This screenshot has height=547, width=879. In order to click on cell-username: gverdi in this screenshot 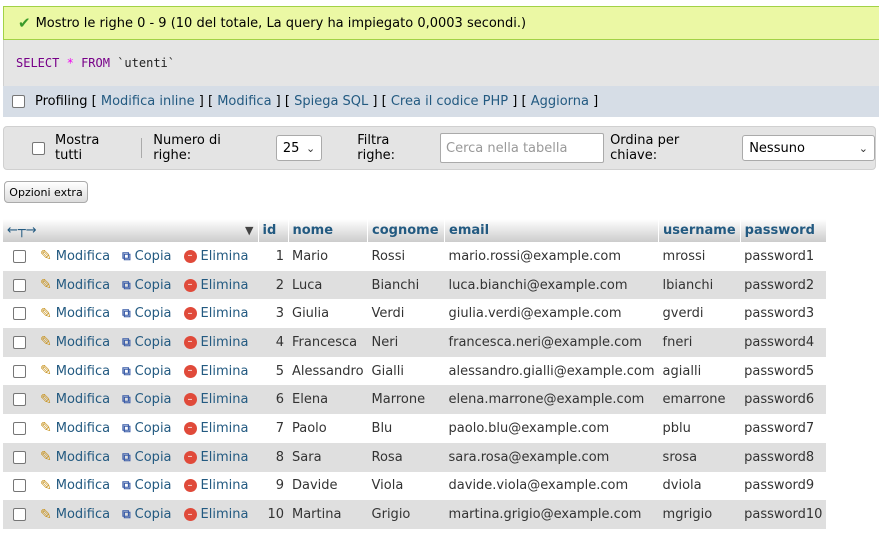, I will do `click(699, 314)`.